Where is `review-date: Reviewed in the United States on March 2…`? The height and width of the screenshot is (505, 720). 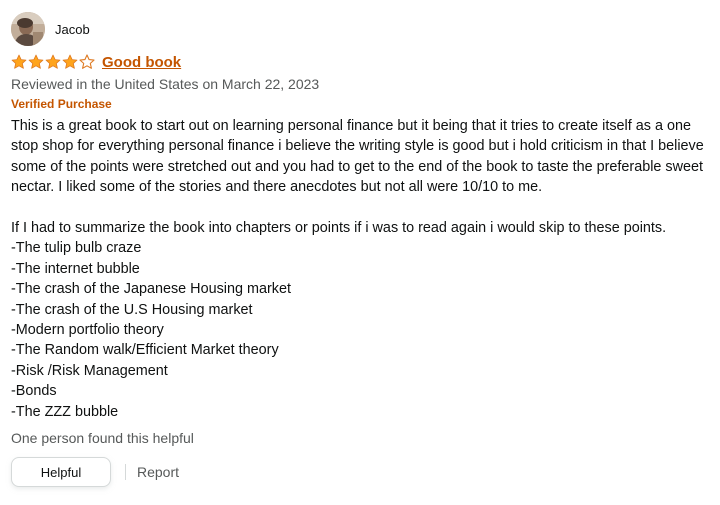
review-date: Reviewed in the United States on March 2… is located at coordinates (165, 84).